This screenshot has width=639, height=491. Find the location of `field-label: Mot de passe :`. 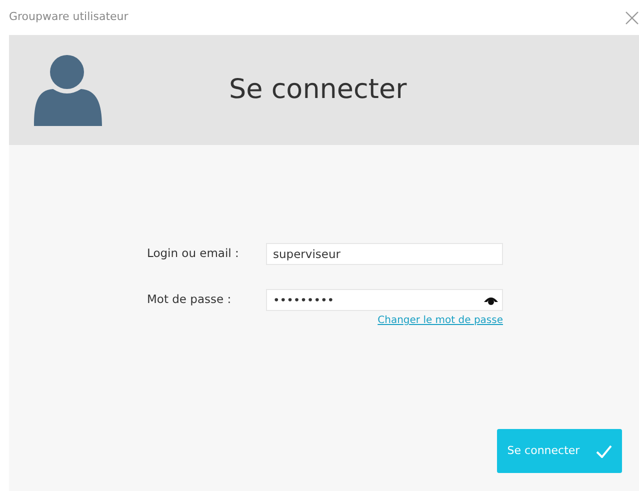

field-label: Mot de passe : is located at coordinates (189, 299).